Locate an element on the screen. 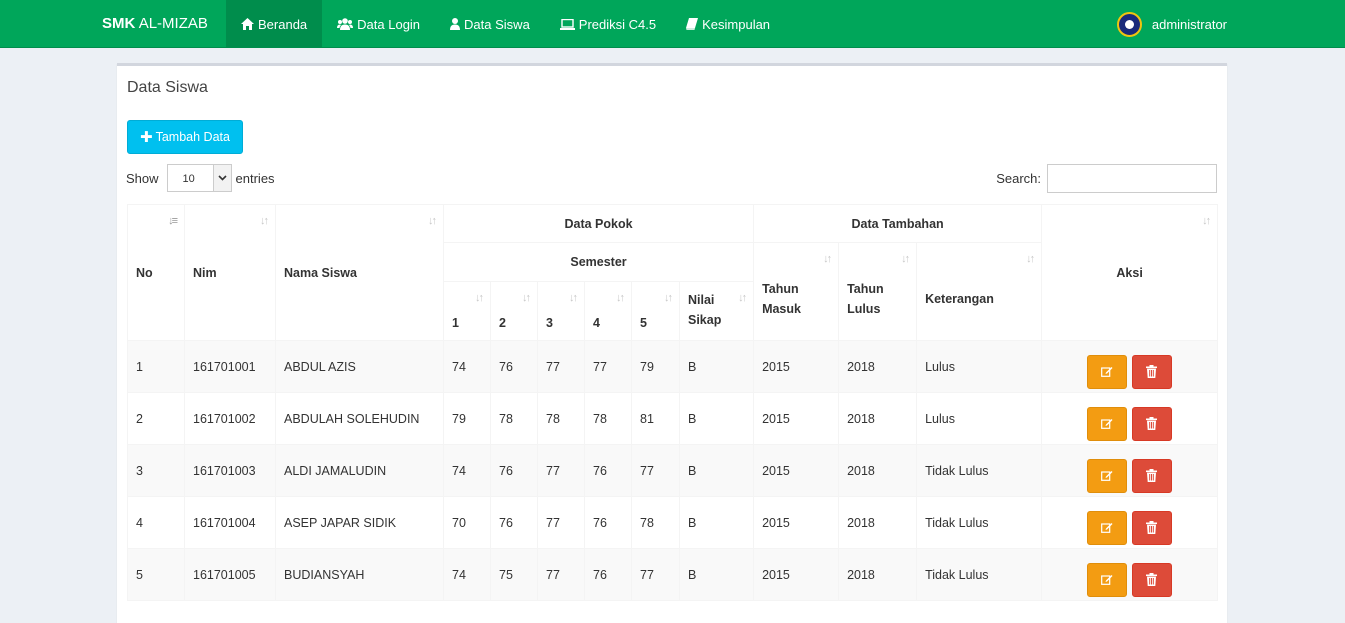 This screenshot has height=623, width=1345. entries-select: 10 is located at coordinates (199, 178).